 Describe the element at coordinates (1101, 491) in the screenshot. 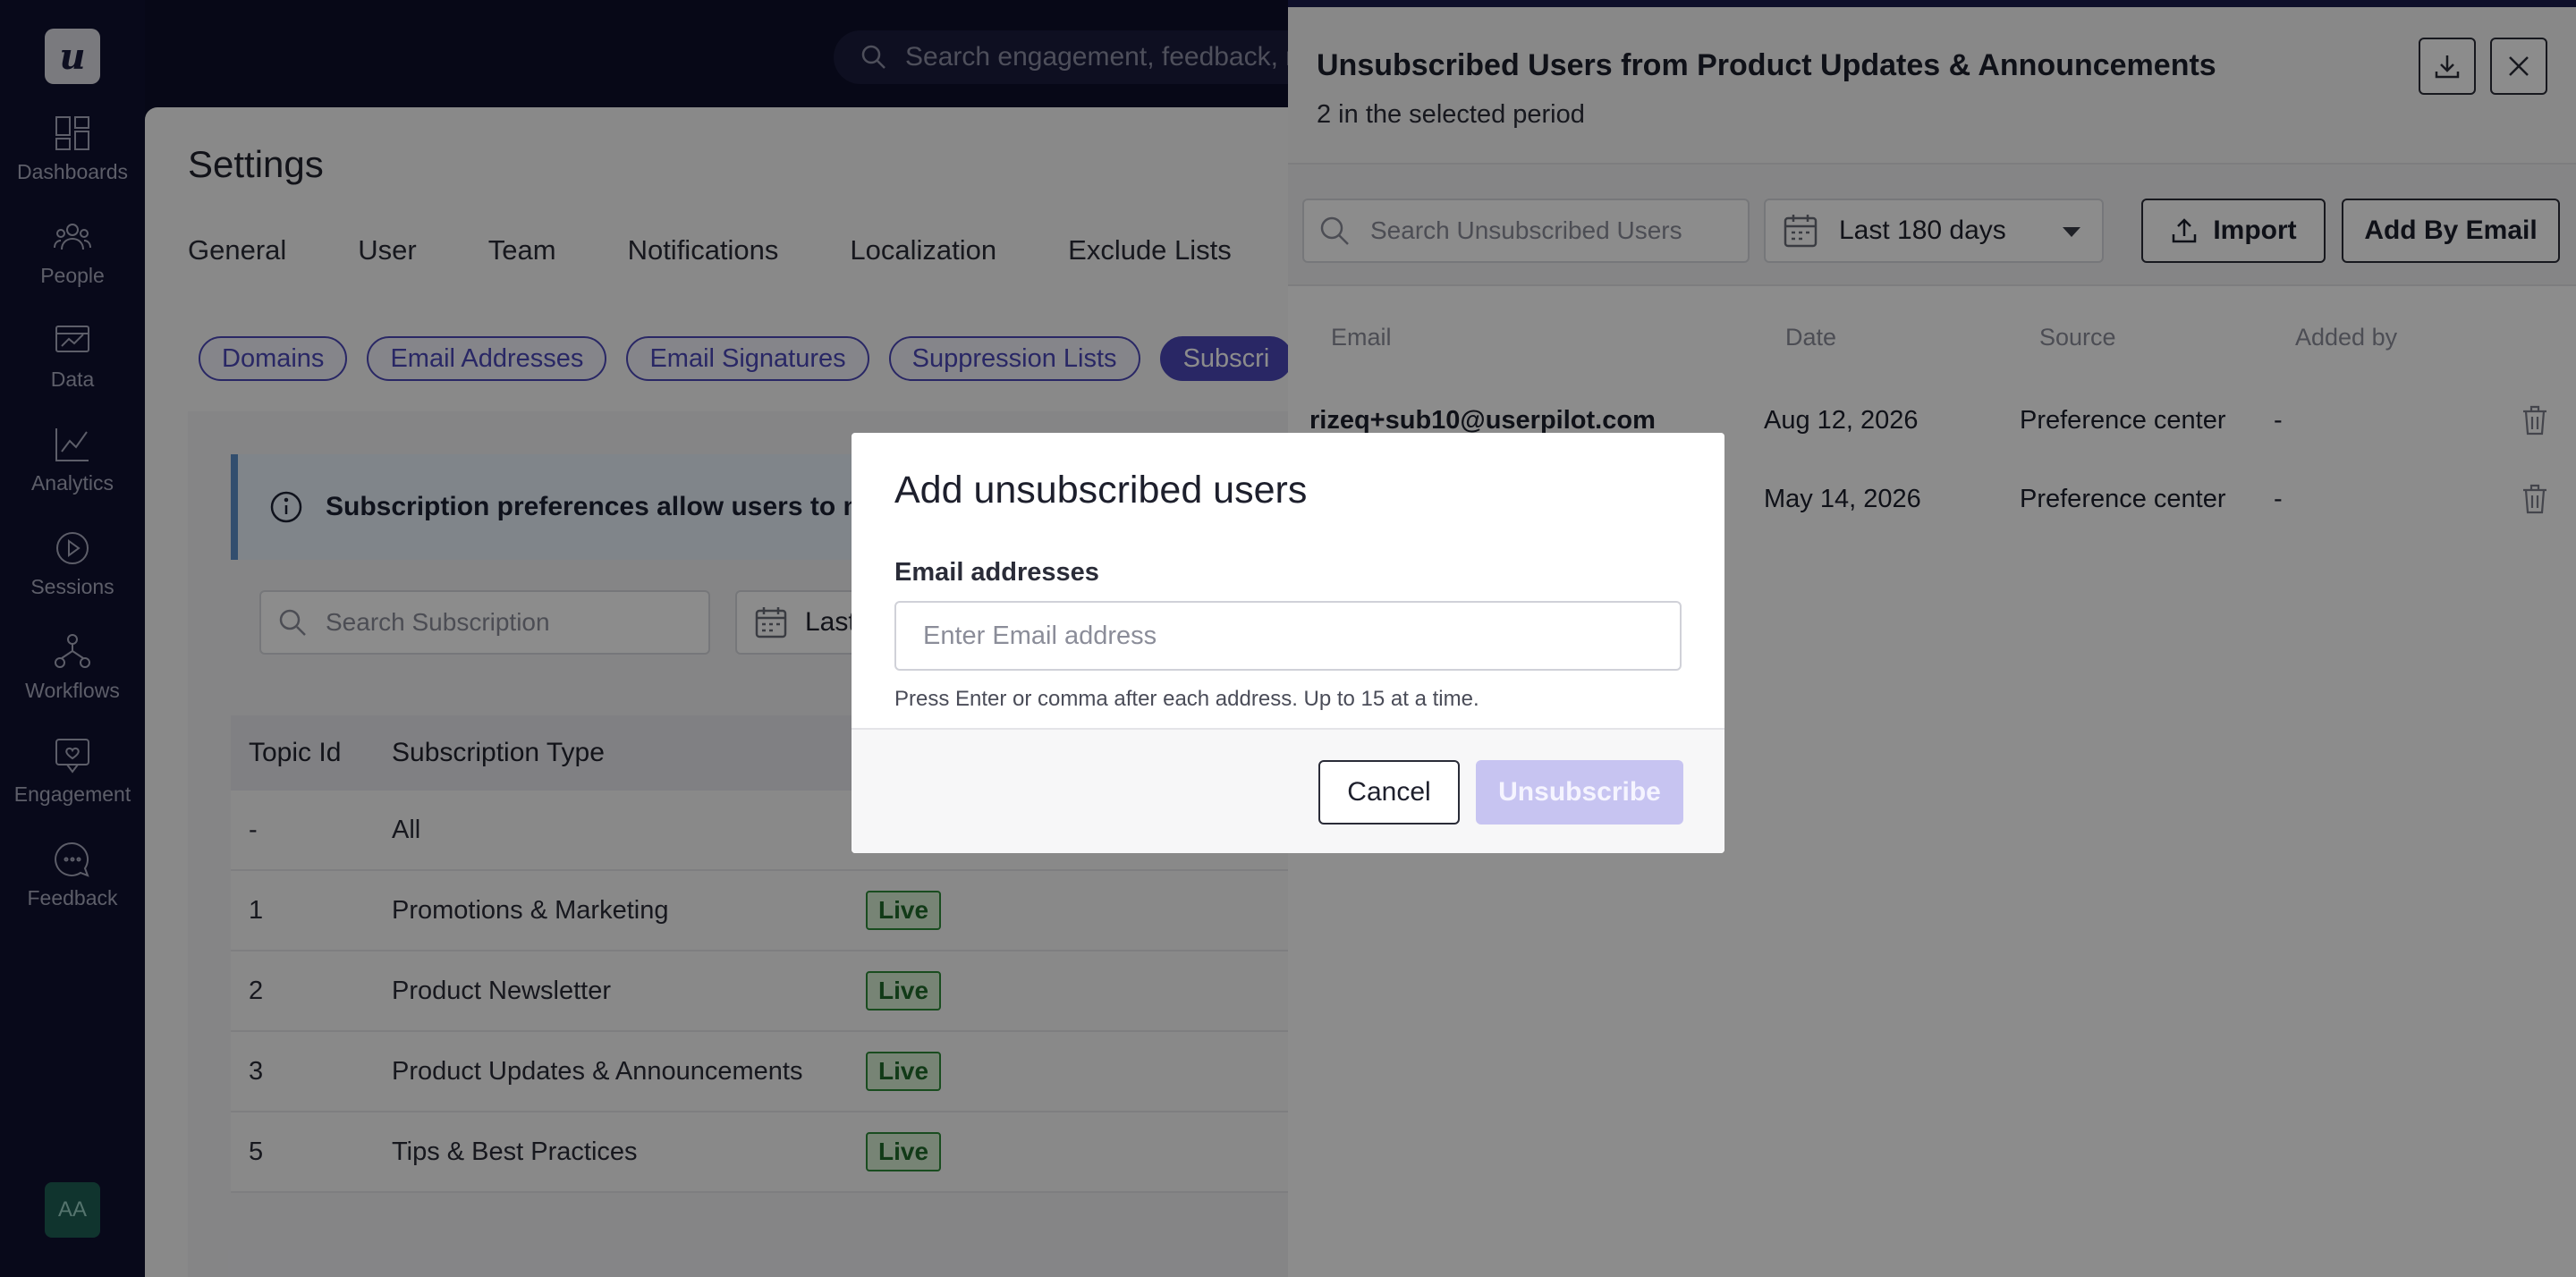

I see `modal-title: Add unsubscribed users` at that location.